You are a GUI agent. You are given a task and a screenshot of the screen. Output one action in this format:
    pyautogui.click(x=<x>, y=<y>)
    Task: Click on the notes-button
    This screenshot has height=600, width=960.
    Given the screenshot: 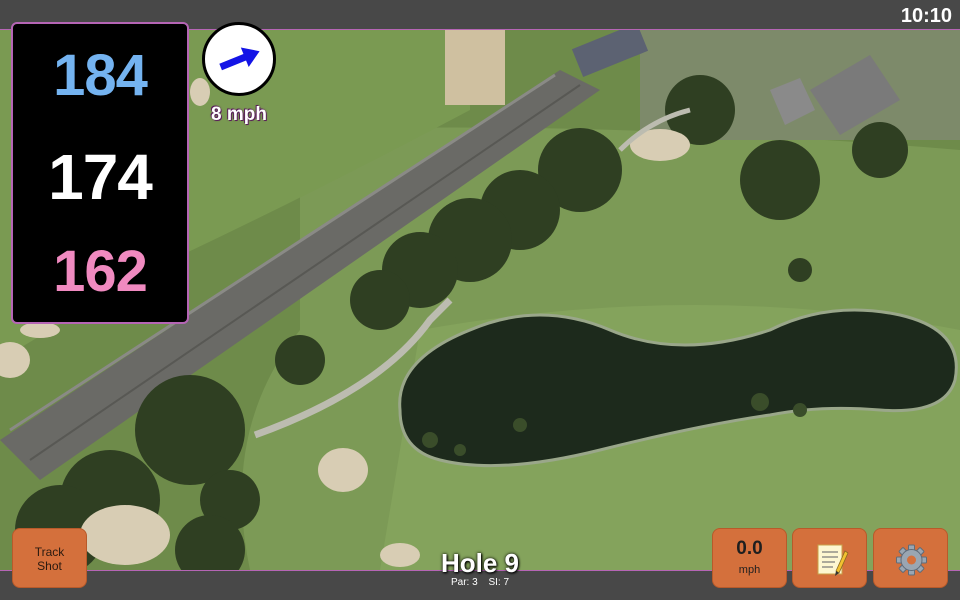 What is the action you would take?
    pyautogui.click(x=829, y=558)
    